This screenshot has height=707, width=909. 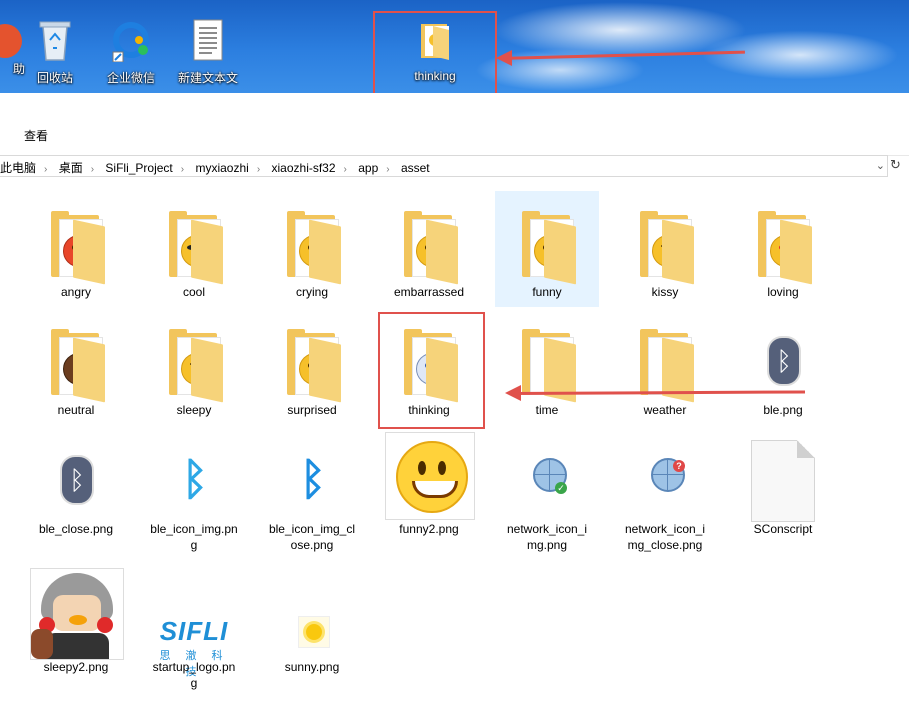 What do you see at coordinates (314, 632) in the screenshot?
I see `sun-icon` at bounding box center [314, 632].